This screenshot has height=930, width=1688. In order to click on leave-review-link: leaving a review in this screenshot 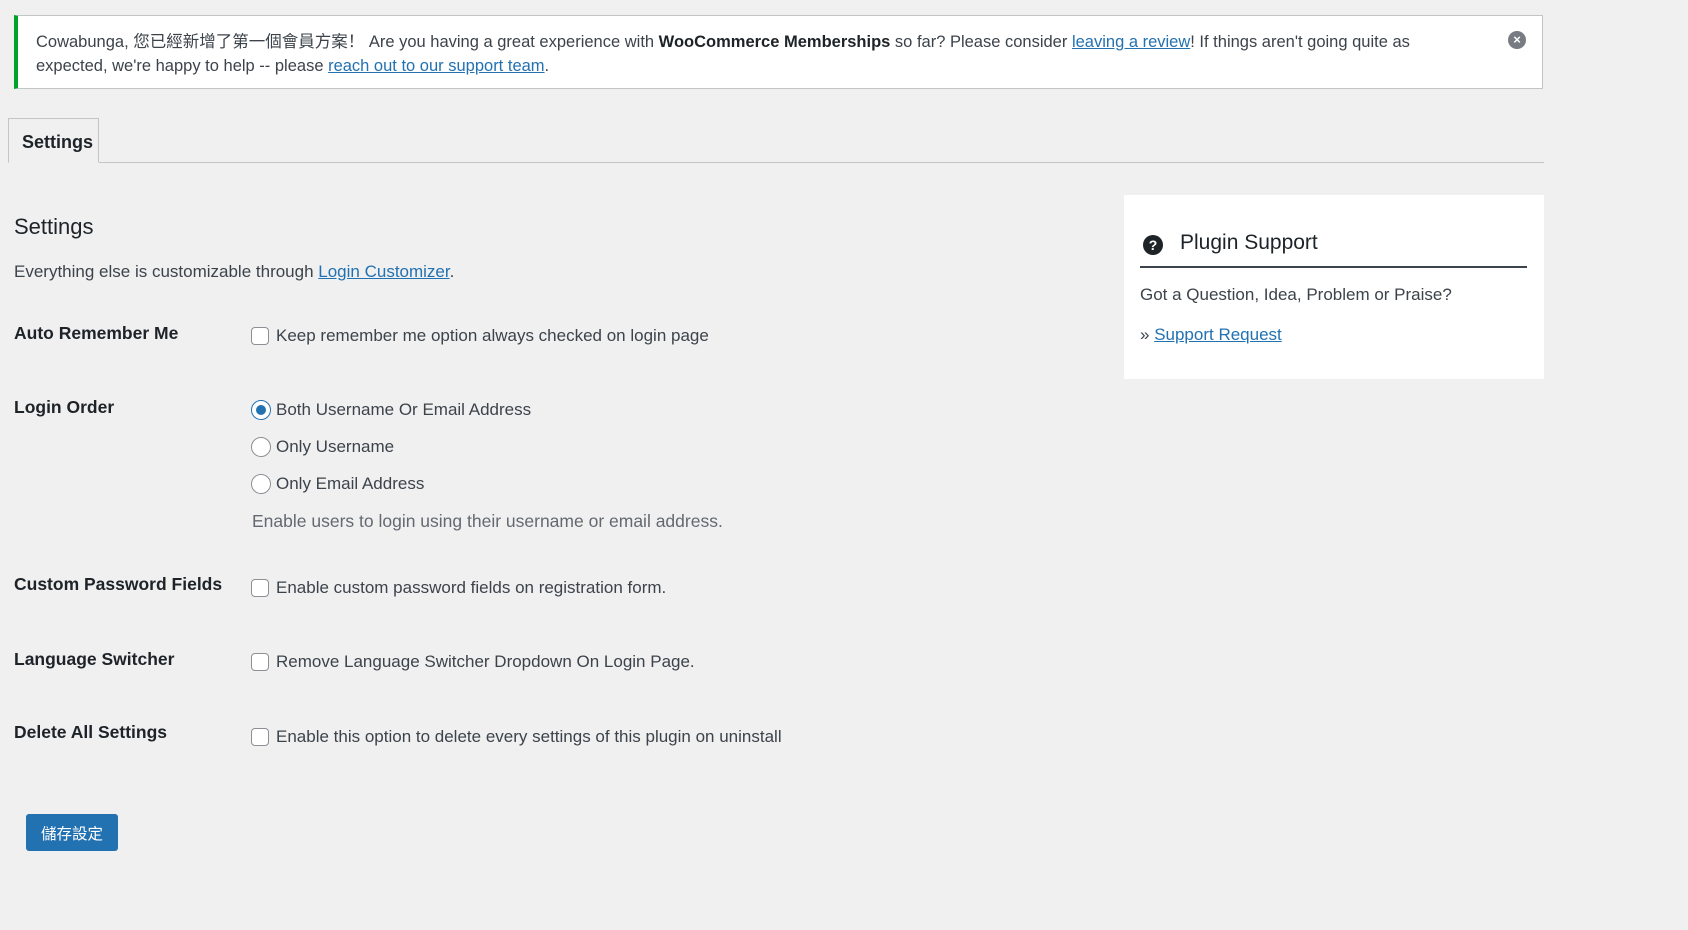, I will do `click(1131, 42)`.